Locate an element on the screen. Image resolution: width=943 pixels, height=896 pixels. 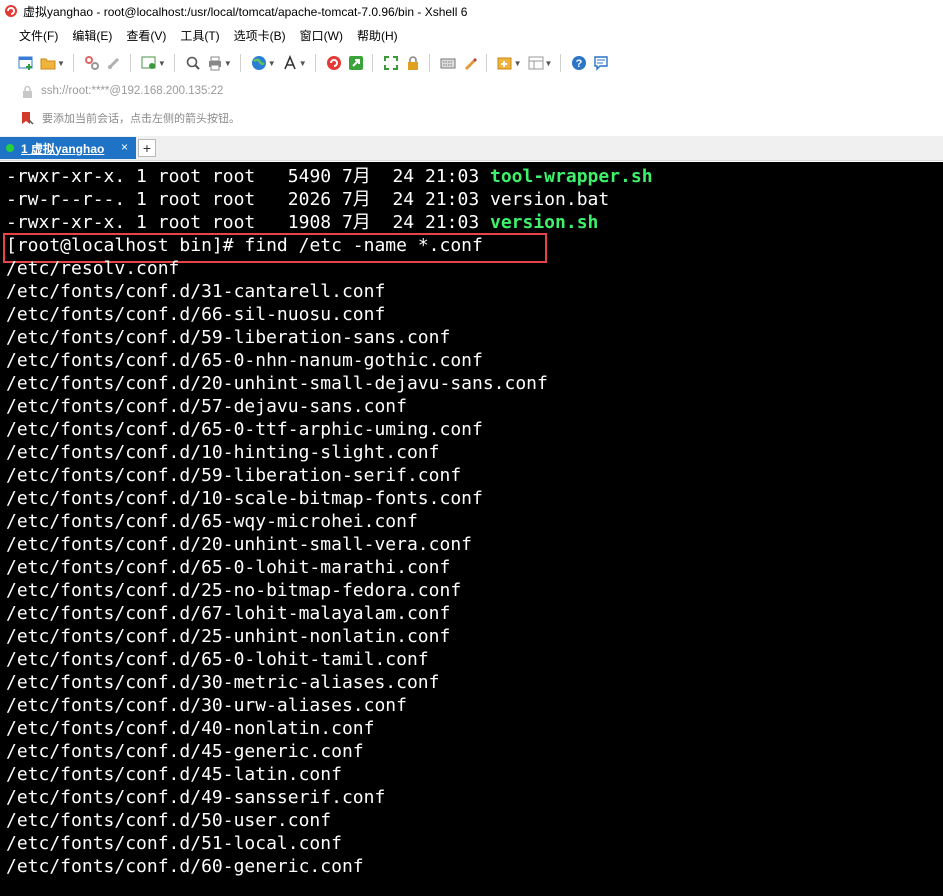
print-icon is located at coordinates (215, 63).